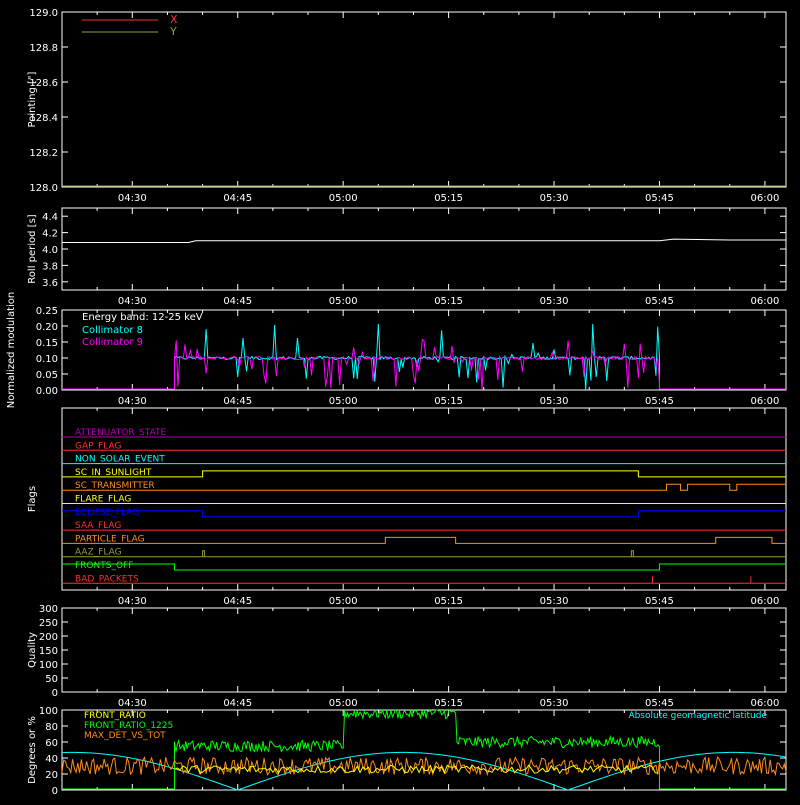 This screenshot has width=800, height=805. I want to click on y-tick-label: 3.8, so click(50, 266).